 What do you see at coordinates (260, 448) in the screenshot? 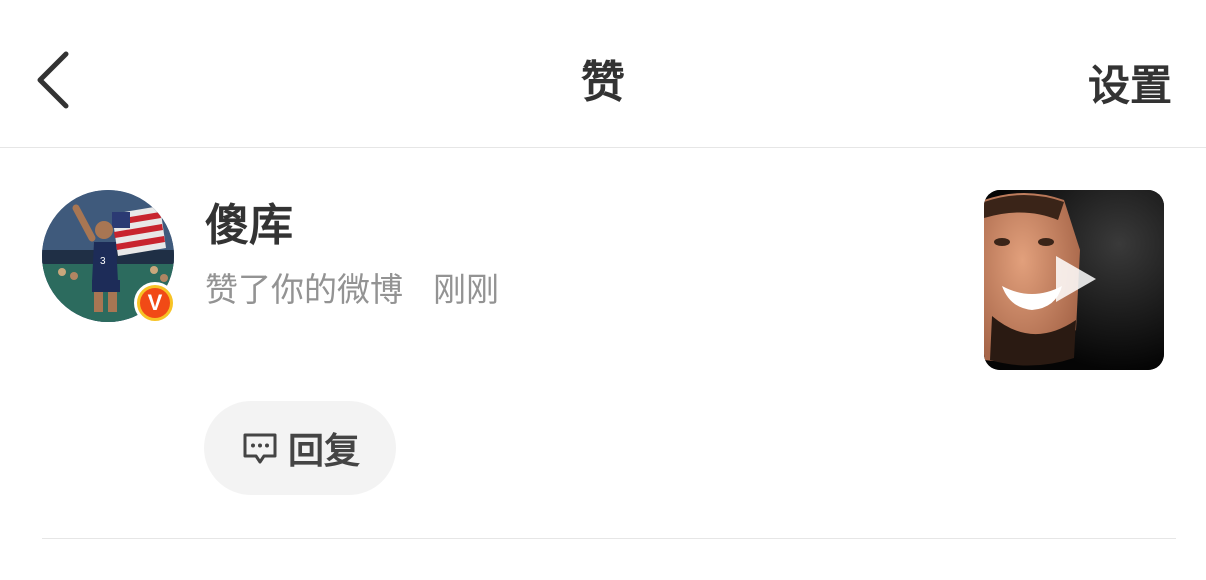
I see `comment-icon` at bounding box center [260, 448].